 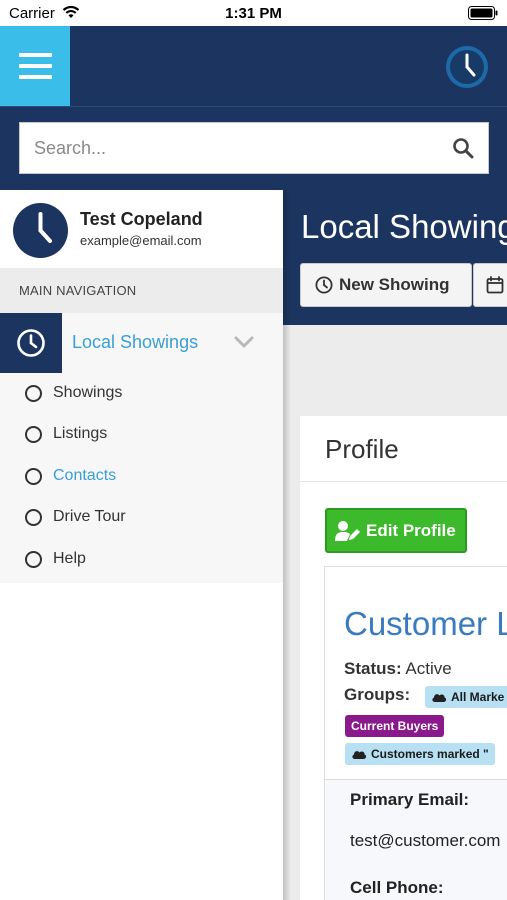 What do you see at coordinates (88, 392) in the screenshot?
I see `sidebar-item-label: Showings` at bounding box center [88, 392].